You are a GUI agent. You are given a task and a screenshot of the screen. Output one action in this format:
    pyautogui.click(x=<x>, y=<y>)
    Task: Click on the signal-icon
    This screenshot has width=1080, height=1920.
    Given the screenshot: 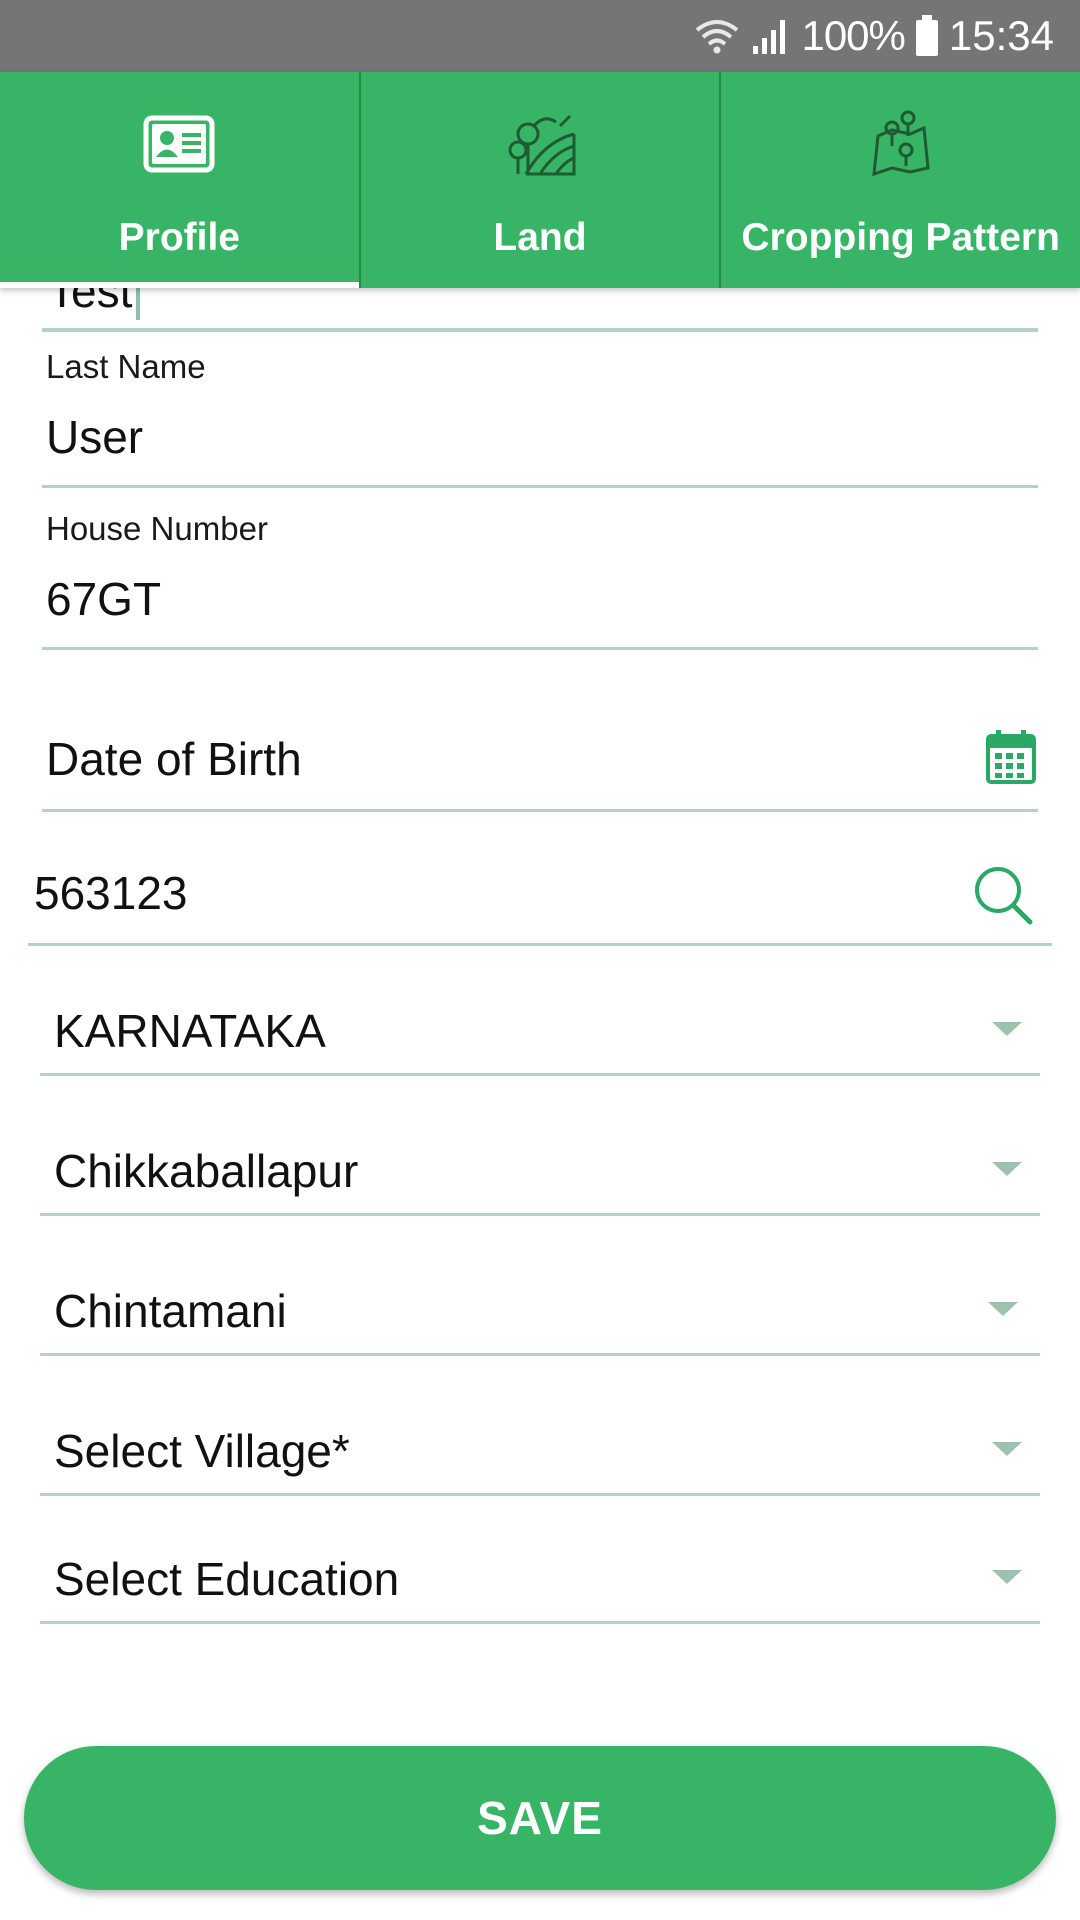 What is the action you would take?
    pyautogui.click(x=769, y=37)
    